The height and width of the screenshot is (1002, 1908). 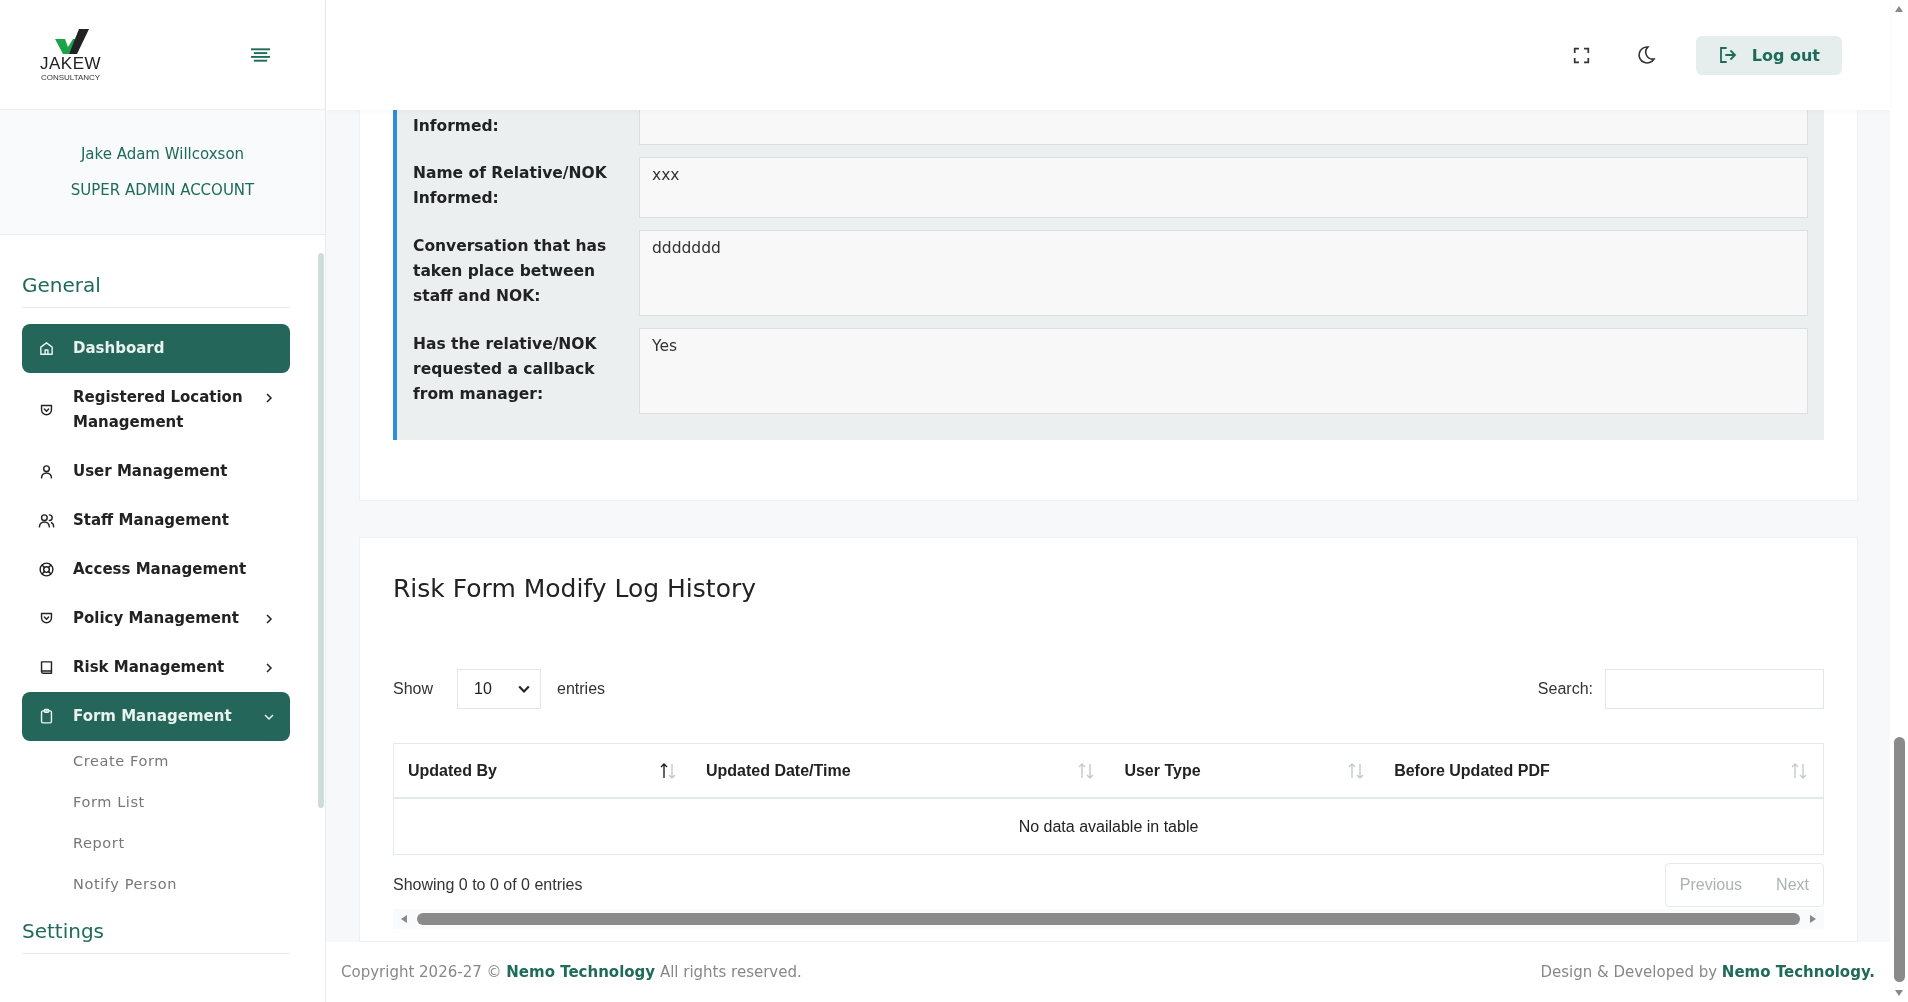 What do you see at coordinates (156, 843) in the screenshot?
I see `submenu-item: Report` at bounding box center [156, 843].